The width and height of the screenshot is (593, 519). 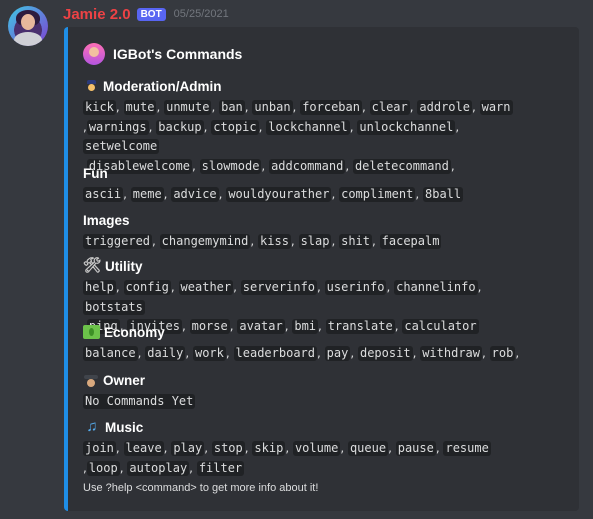 I want to click on command-code: pause, so click(x=415, y=448).